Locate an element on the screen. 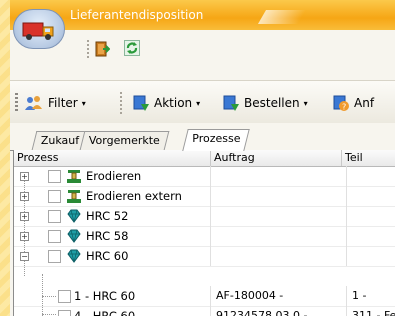 This screenshot has width=395, height=316. column-header-teil: Teil is located at coordinates (368, 158).